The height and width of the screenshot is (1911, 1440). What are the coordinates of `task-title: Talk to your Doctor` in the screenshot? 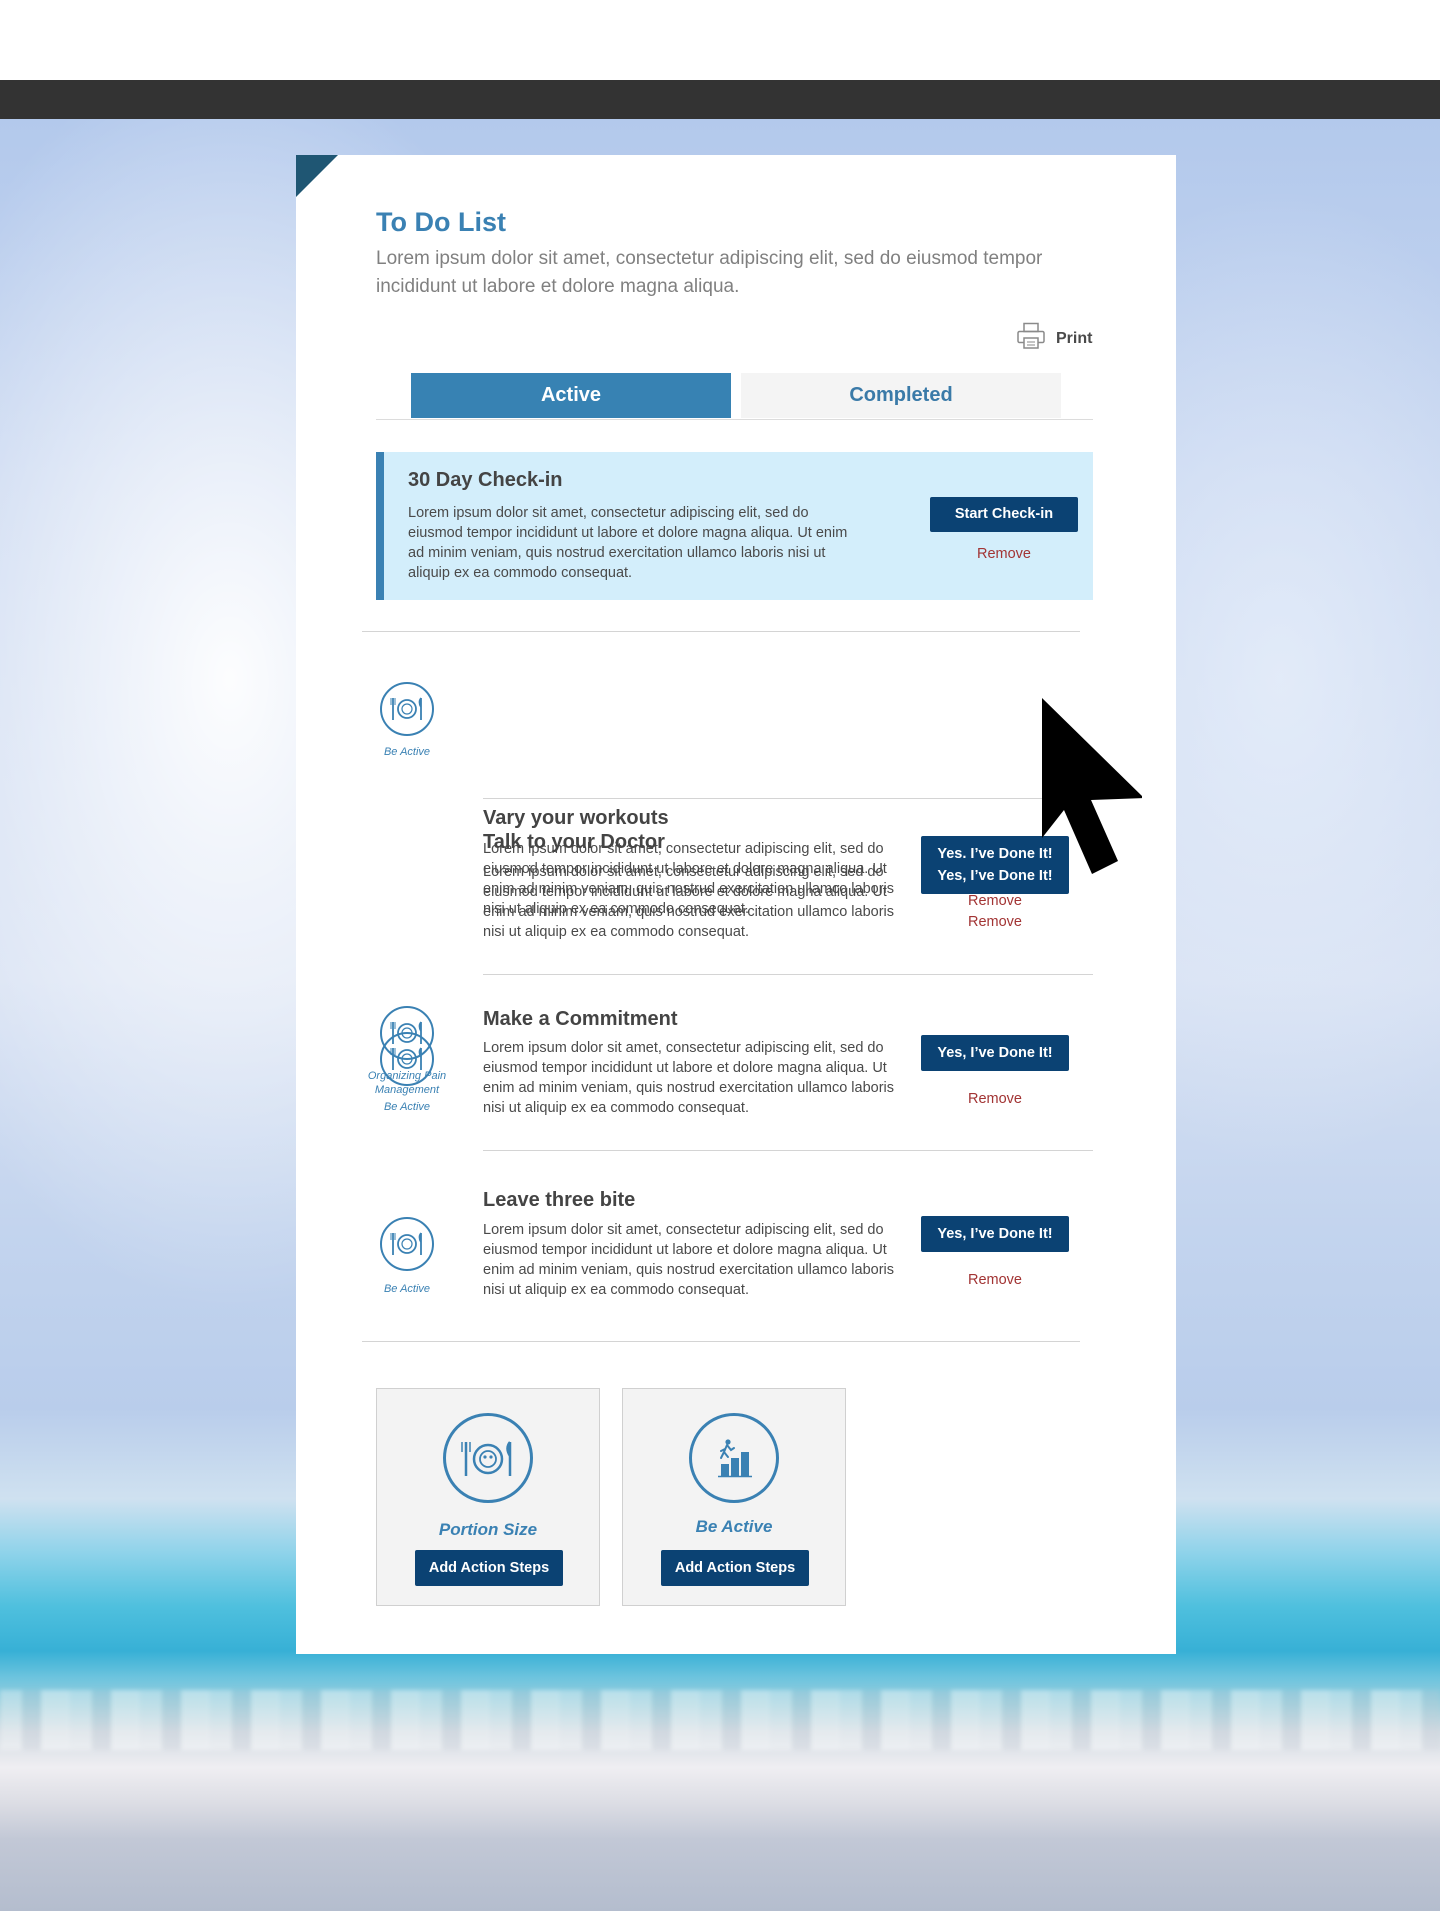 It's located at (574, 842).